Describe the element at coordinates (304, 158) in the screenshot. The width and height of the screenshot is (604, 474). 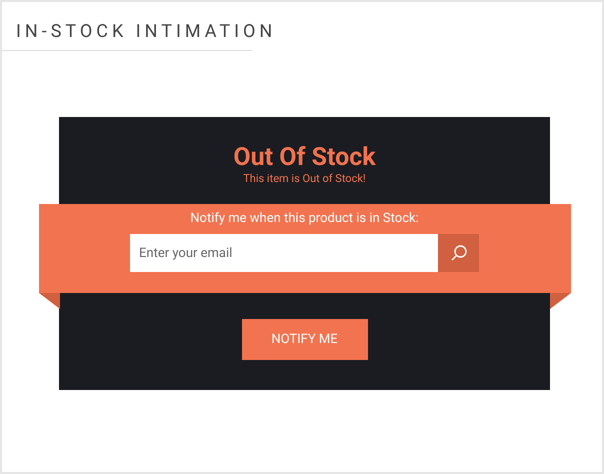
I see `card-title: Out Of Stock` at that location.